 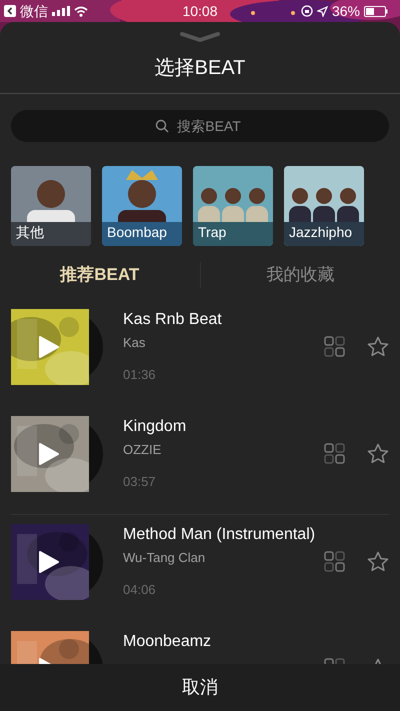 What do you see at coordinates (200, 687) in the screenshot?
I see `cancel-button: 取消` at bounding box center [200, 687].